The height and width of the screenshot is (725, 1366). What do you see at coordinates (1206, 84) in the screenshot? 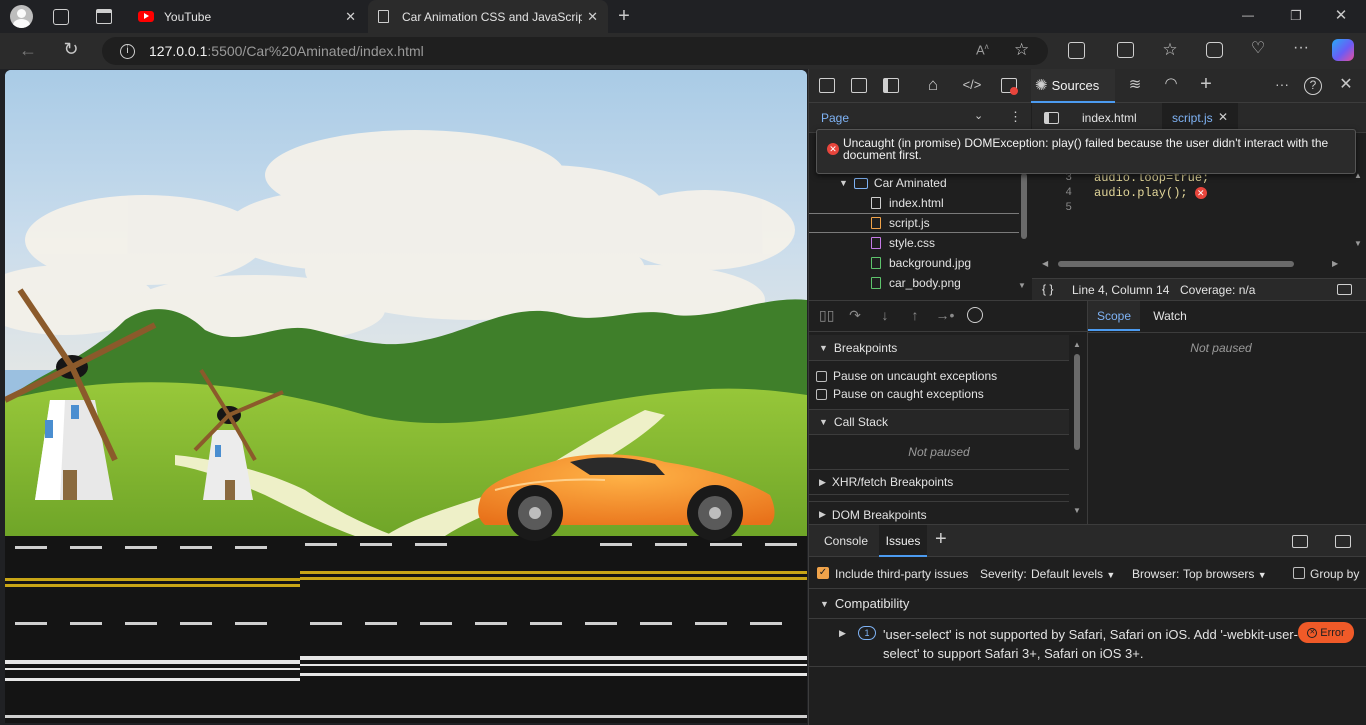
I see `more-tools-button: +` at bounding box center [1206, 84].